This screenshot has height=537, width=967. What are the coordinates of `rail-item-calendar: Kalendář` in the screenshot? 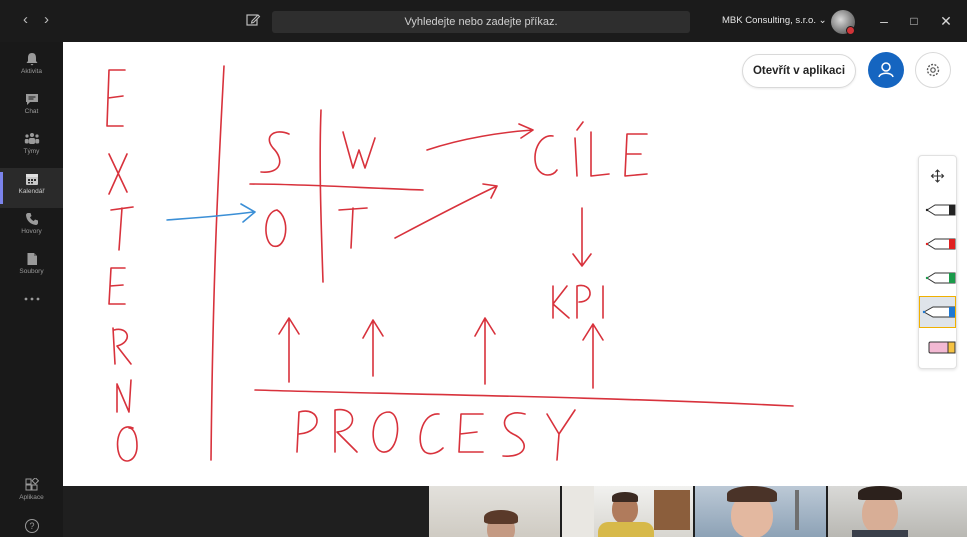 It's located at (31, 188).